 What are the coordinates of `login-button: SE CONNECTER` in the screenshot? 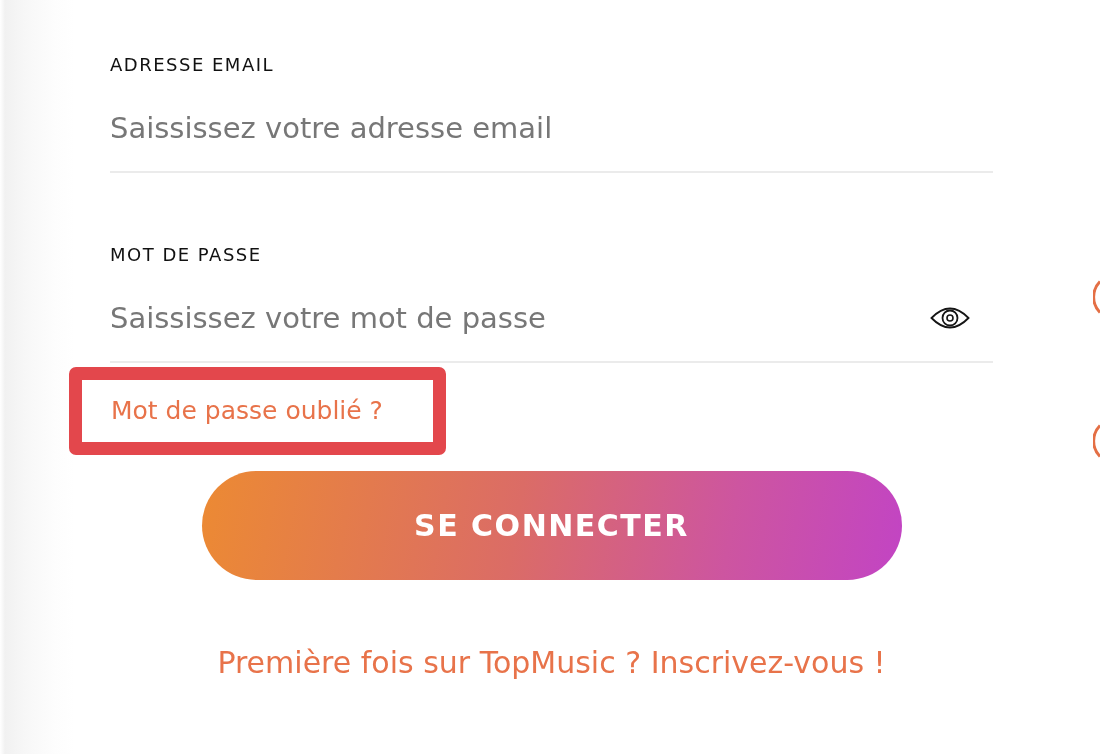 It's located at (551, 525).